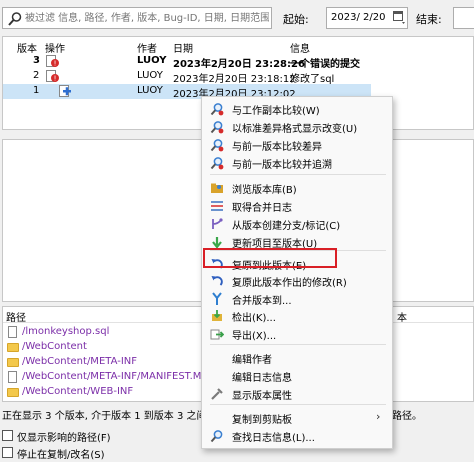 The image size is (474, 462). What do you see at coordinates (217, 109) in the screenshot?
I see `magnifier-icon` at bounding box center [217, 109].